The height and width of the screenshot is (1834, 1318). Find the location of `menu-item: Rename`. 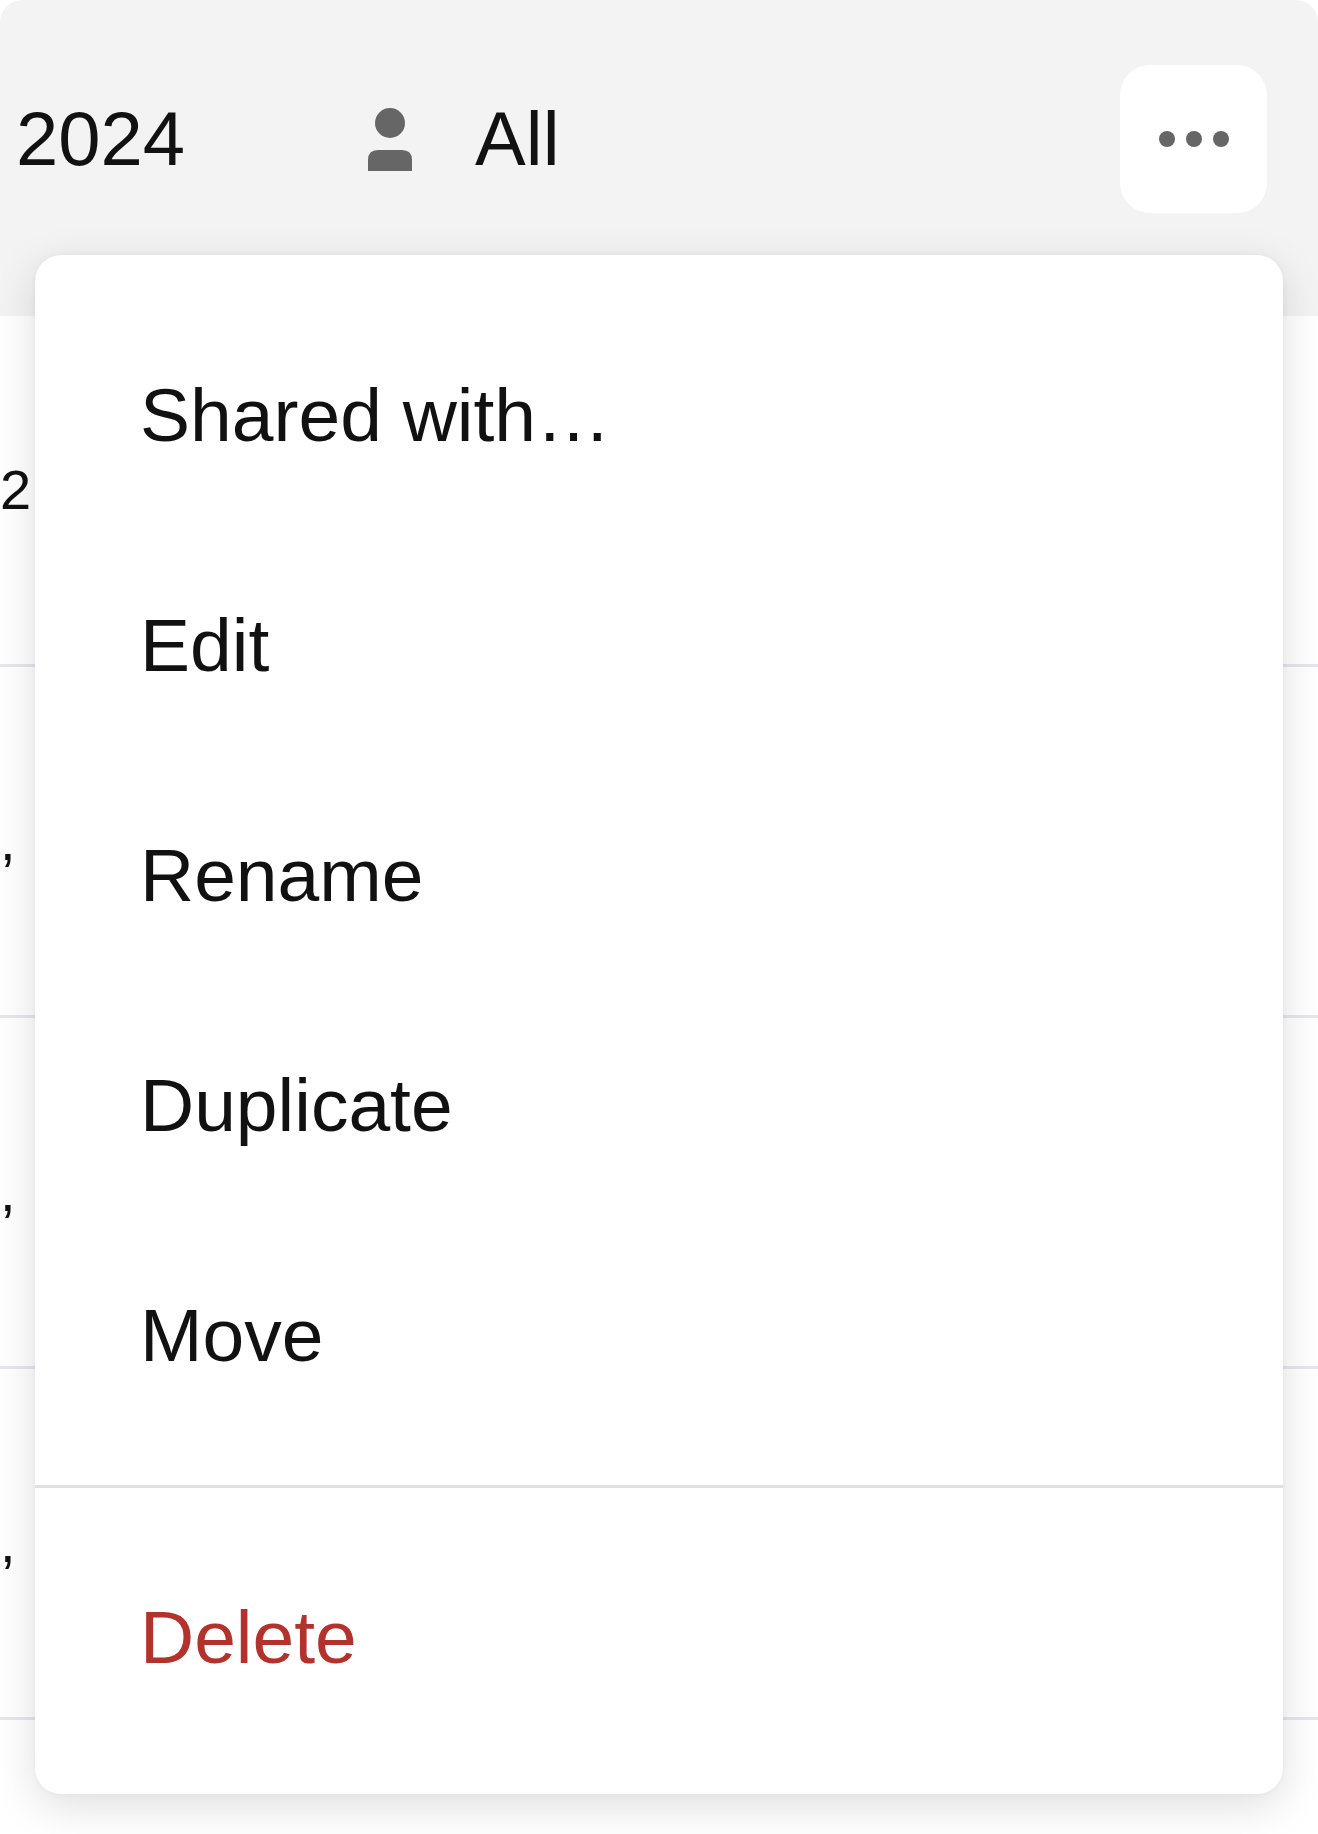

menu-item: Rename is located at coordinates (659, 875).